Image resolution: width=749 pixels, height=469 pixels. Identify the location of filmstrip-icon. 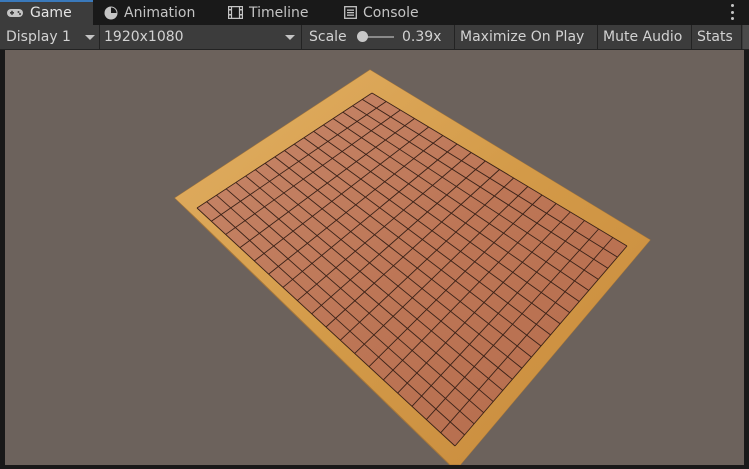
(235, 12).